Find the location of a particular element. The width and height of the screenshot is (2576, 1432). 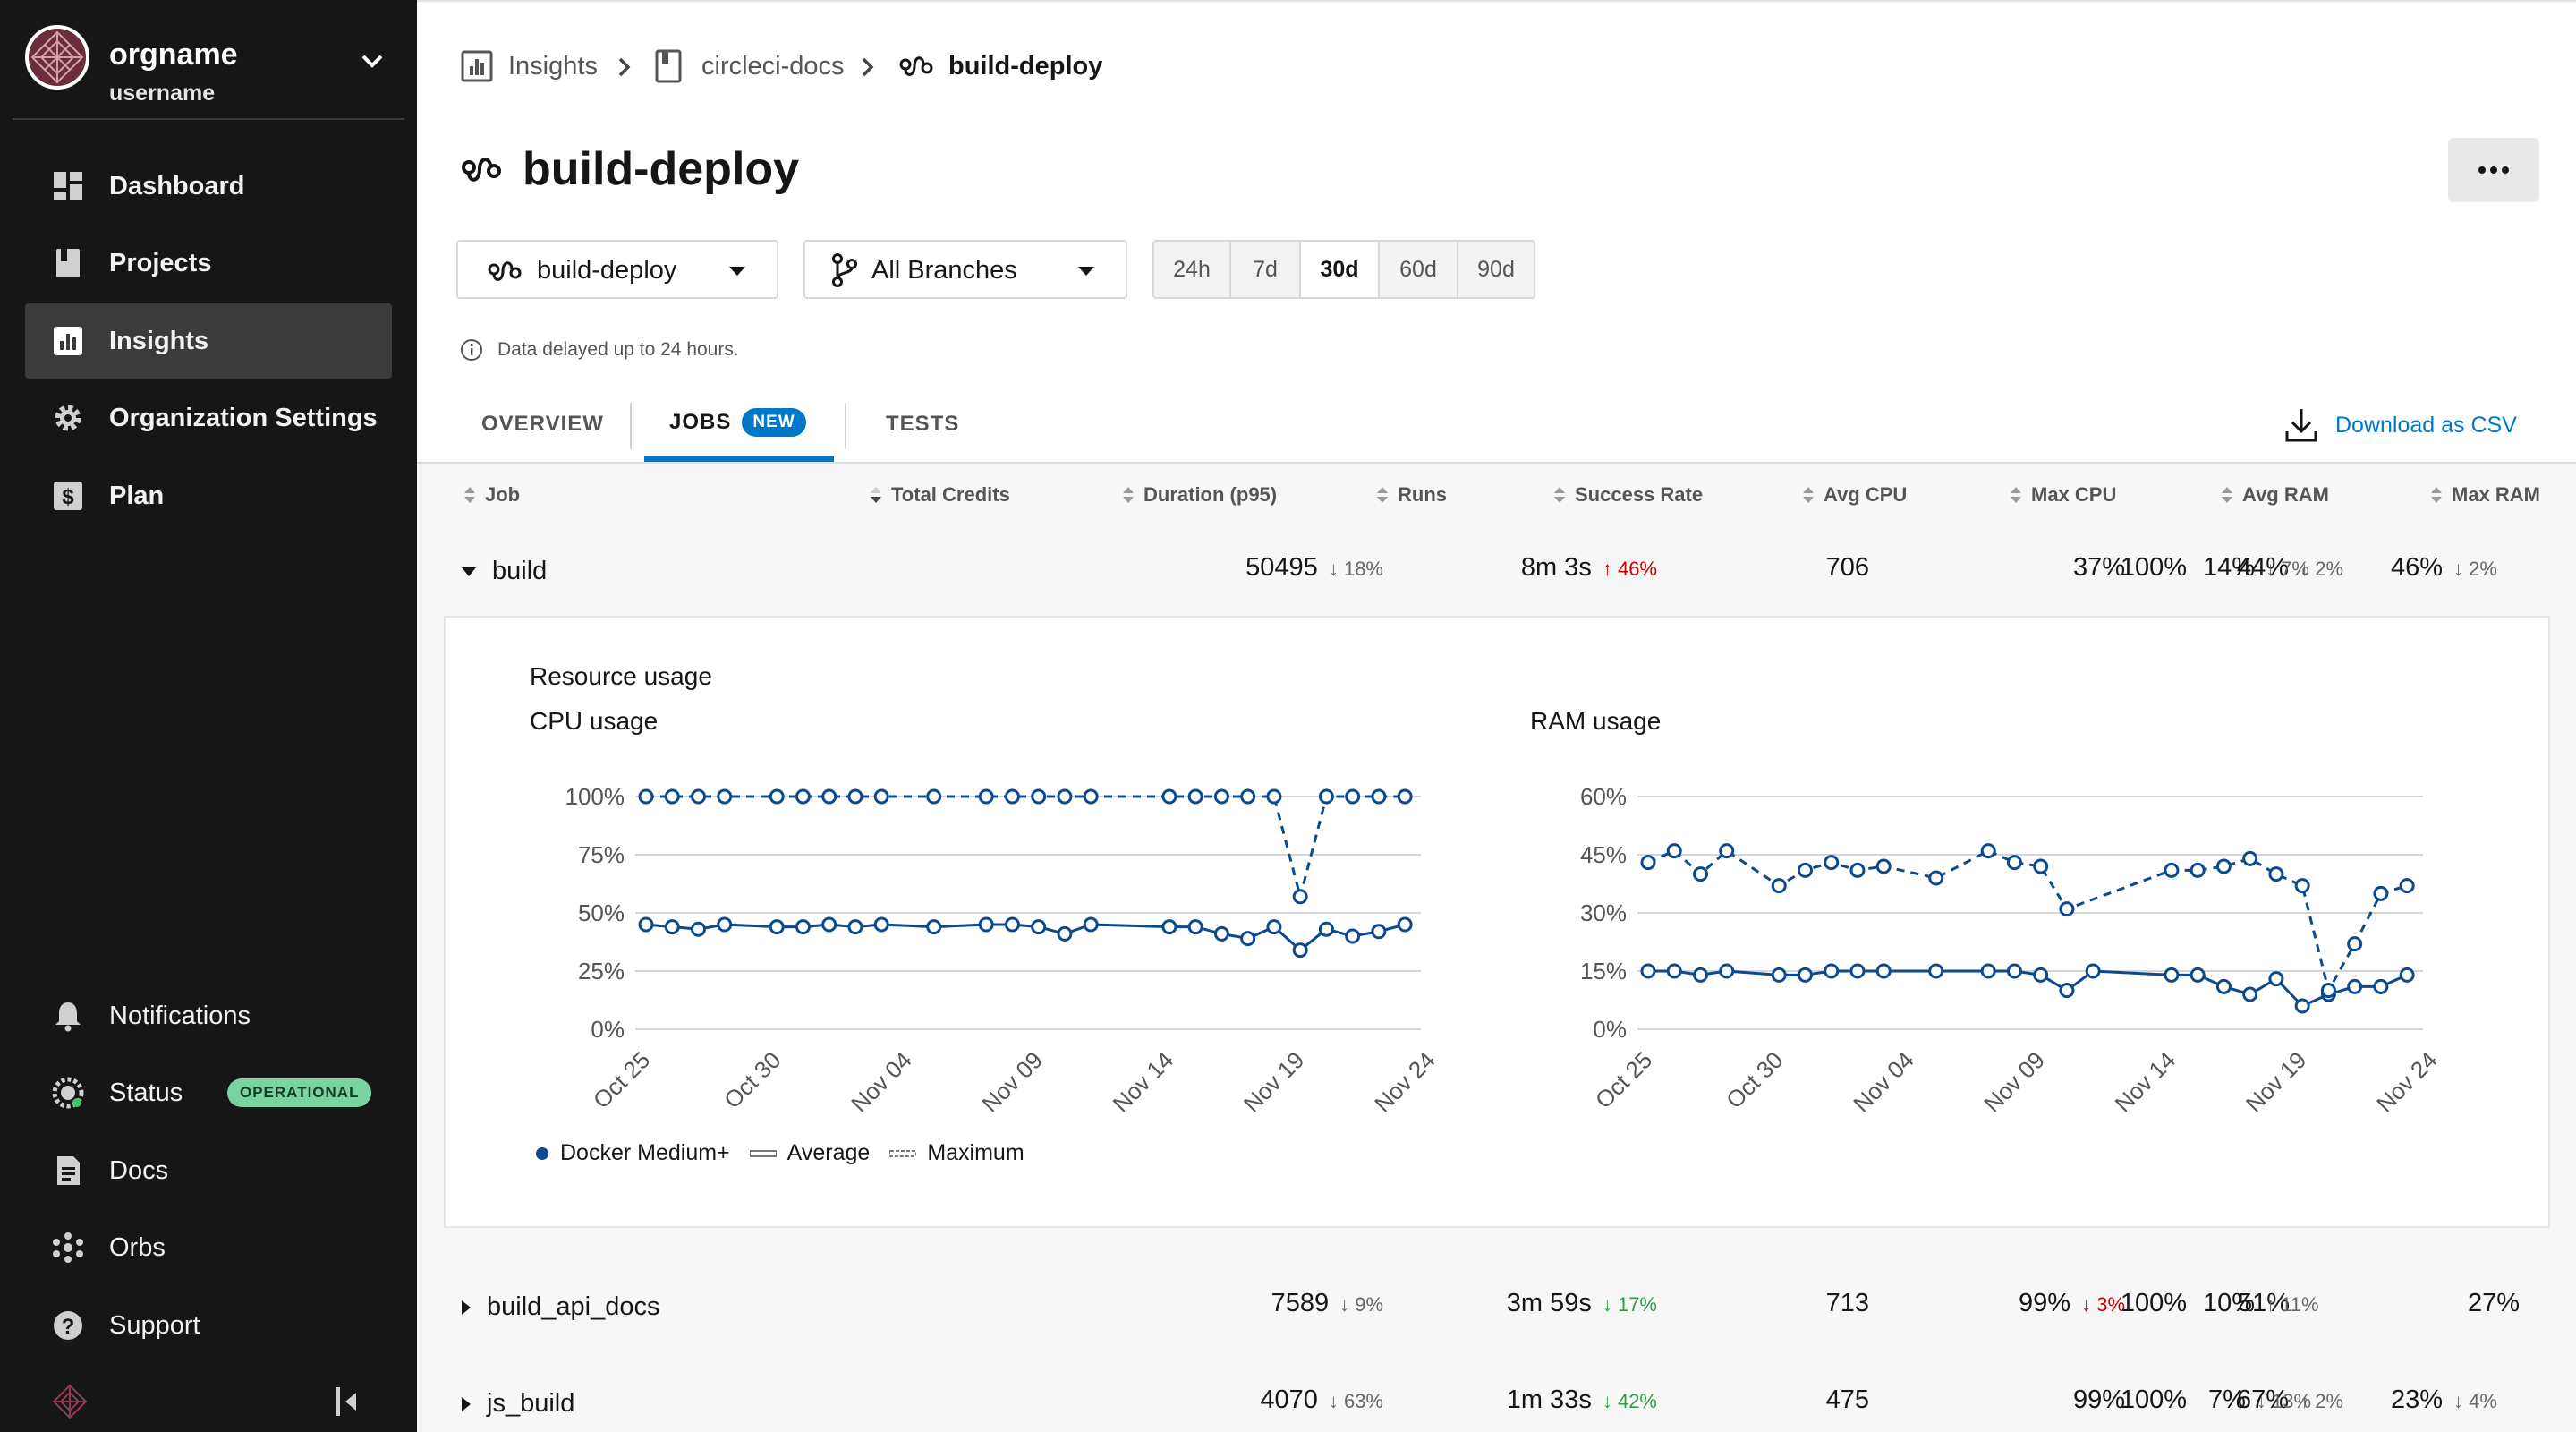

range-option-24h: 24h is located at coordinates (1192, 269).